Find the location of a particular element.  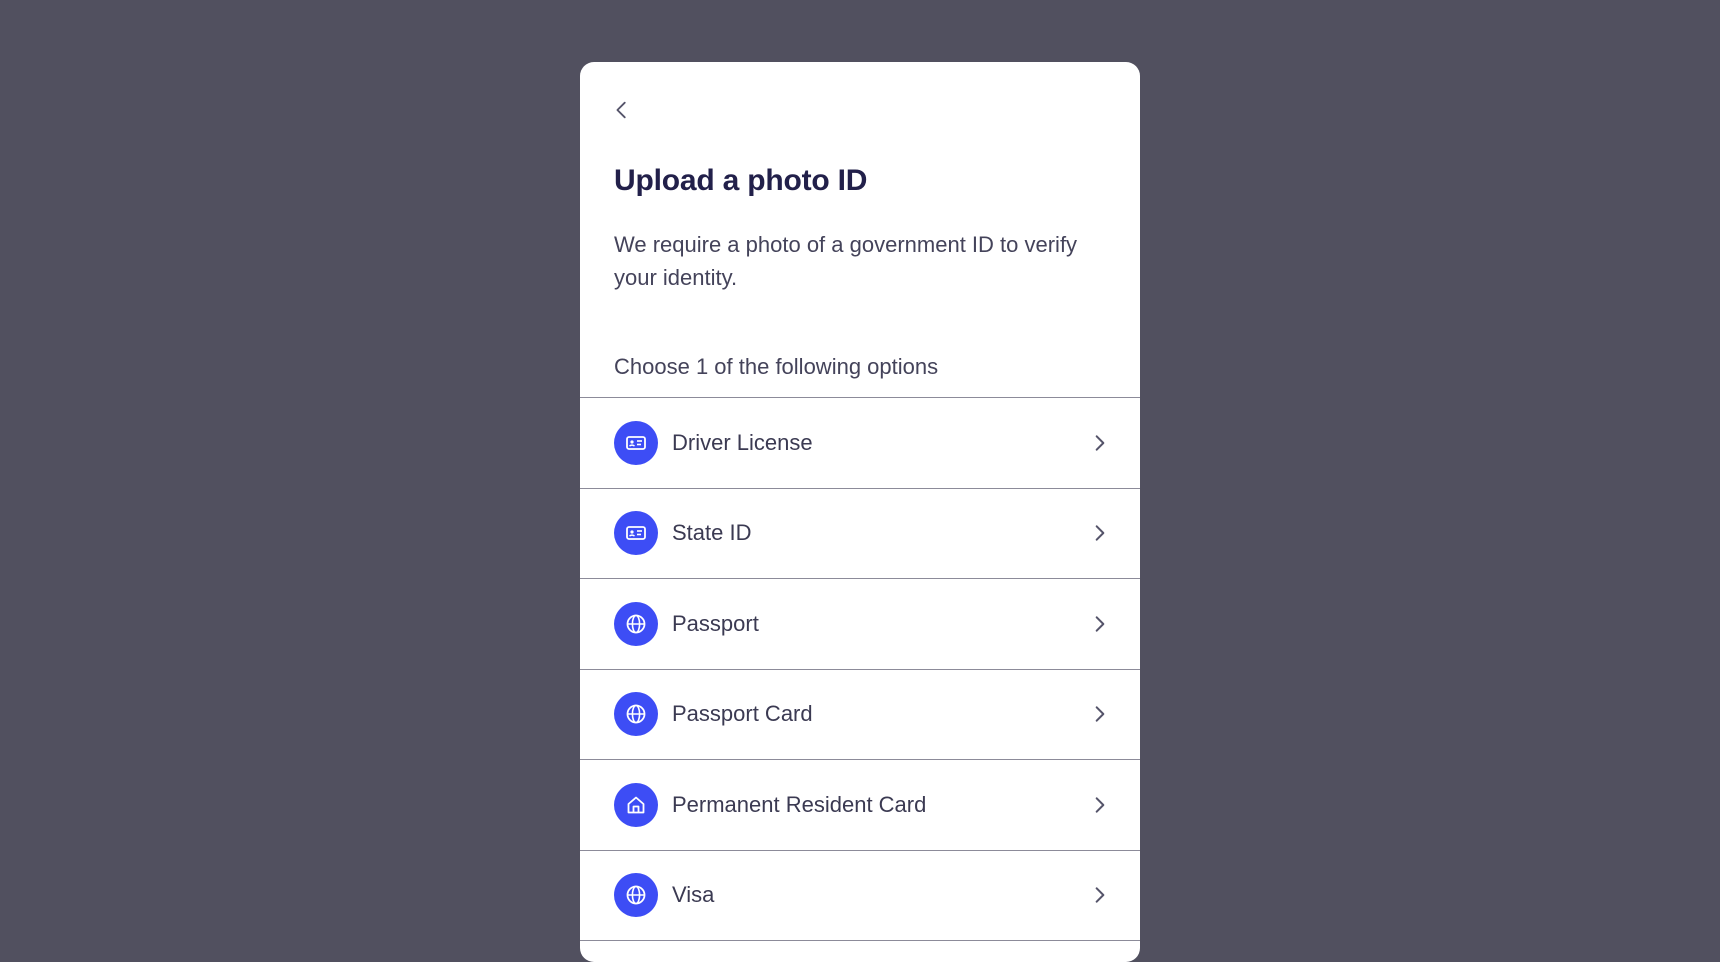

option-driver-license: Driver License is located at coordinates (860, 443).